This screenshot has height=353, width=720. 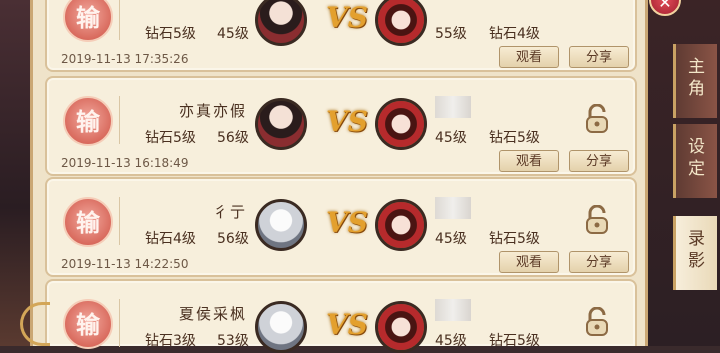 I want to click on player1-rank: 钻石3级, so click(x=170, y=341).